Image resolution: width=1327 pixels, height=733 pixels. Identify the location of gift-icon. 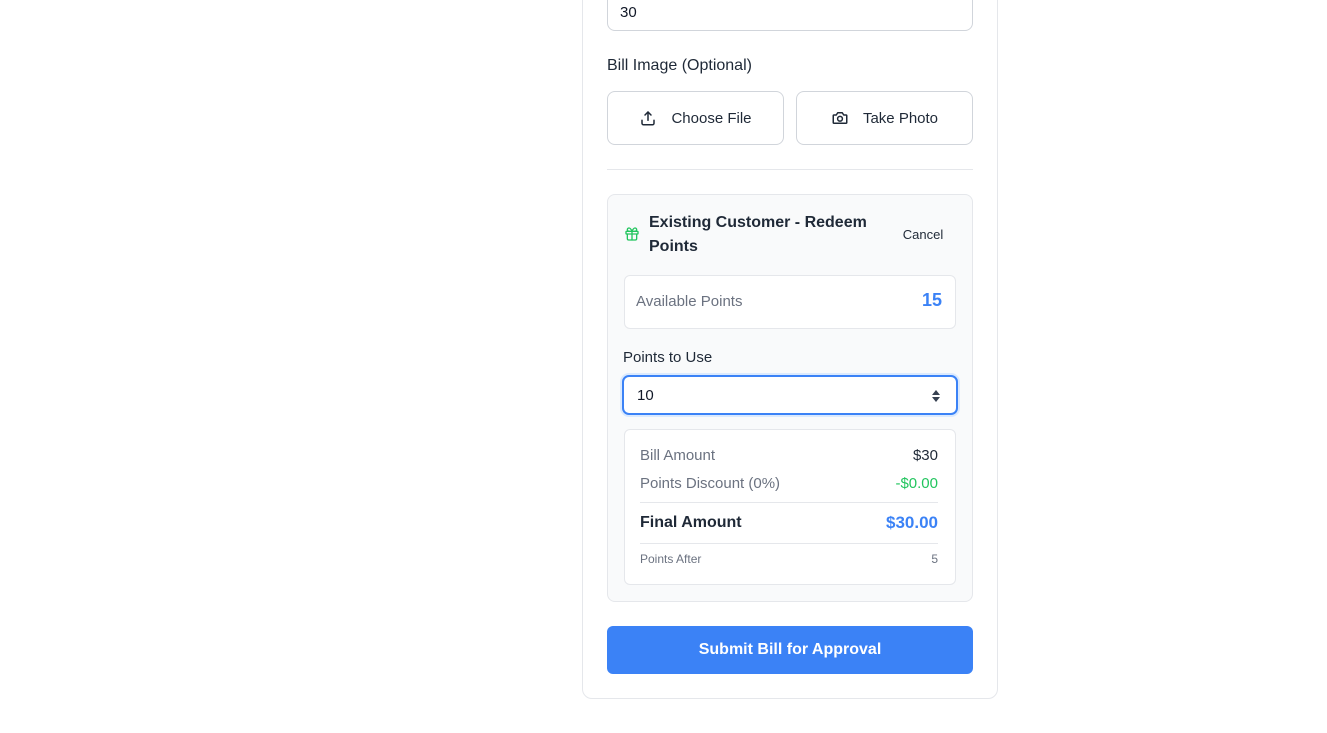
(632, 234).